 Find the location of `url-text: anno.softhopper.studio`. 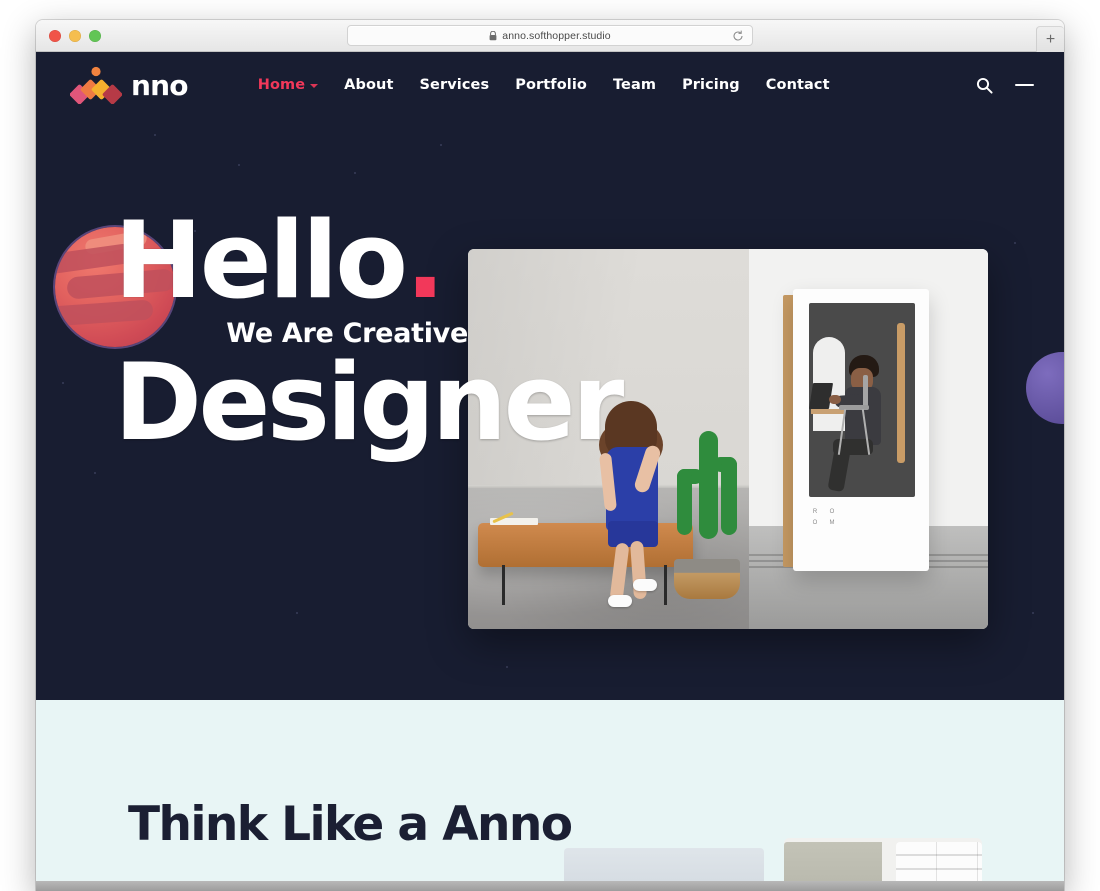

url-text: anno.softhopper.studio is located at coordinates (556, 35).